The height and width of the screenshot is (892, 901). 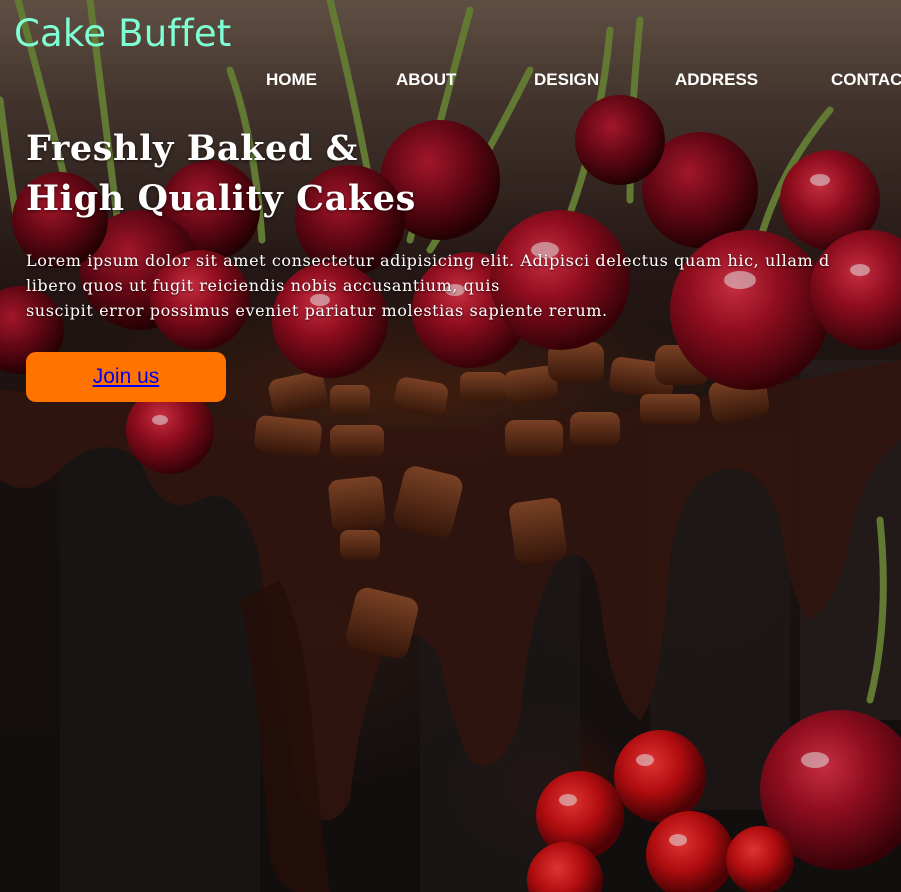 I want to click on nav-link-home: HOME, so click(x=291, y=80).